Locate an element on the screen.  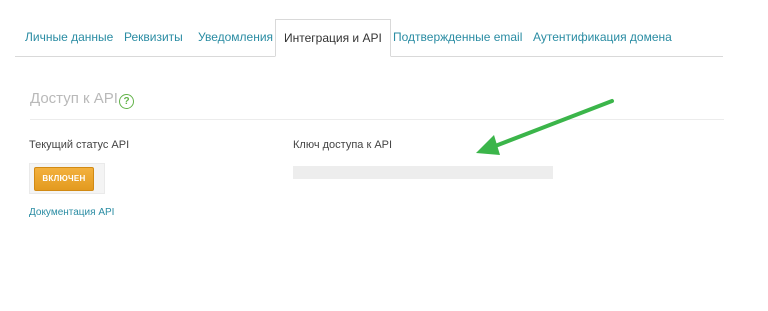
api-status-box: ВКЛЮЧЕН is located at coordinates (67, 178).